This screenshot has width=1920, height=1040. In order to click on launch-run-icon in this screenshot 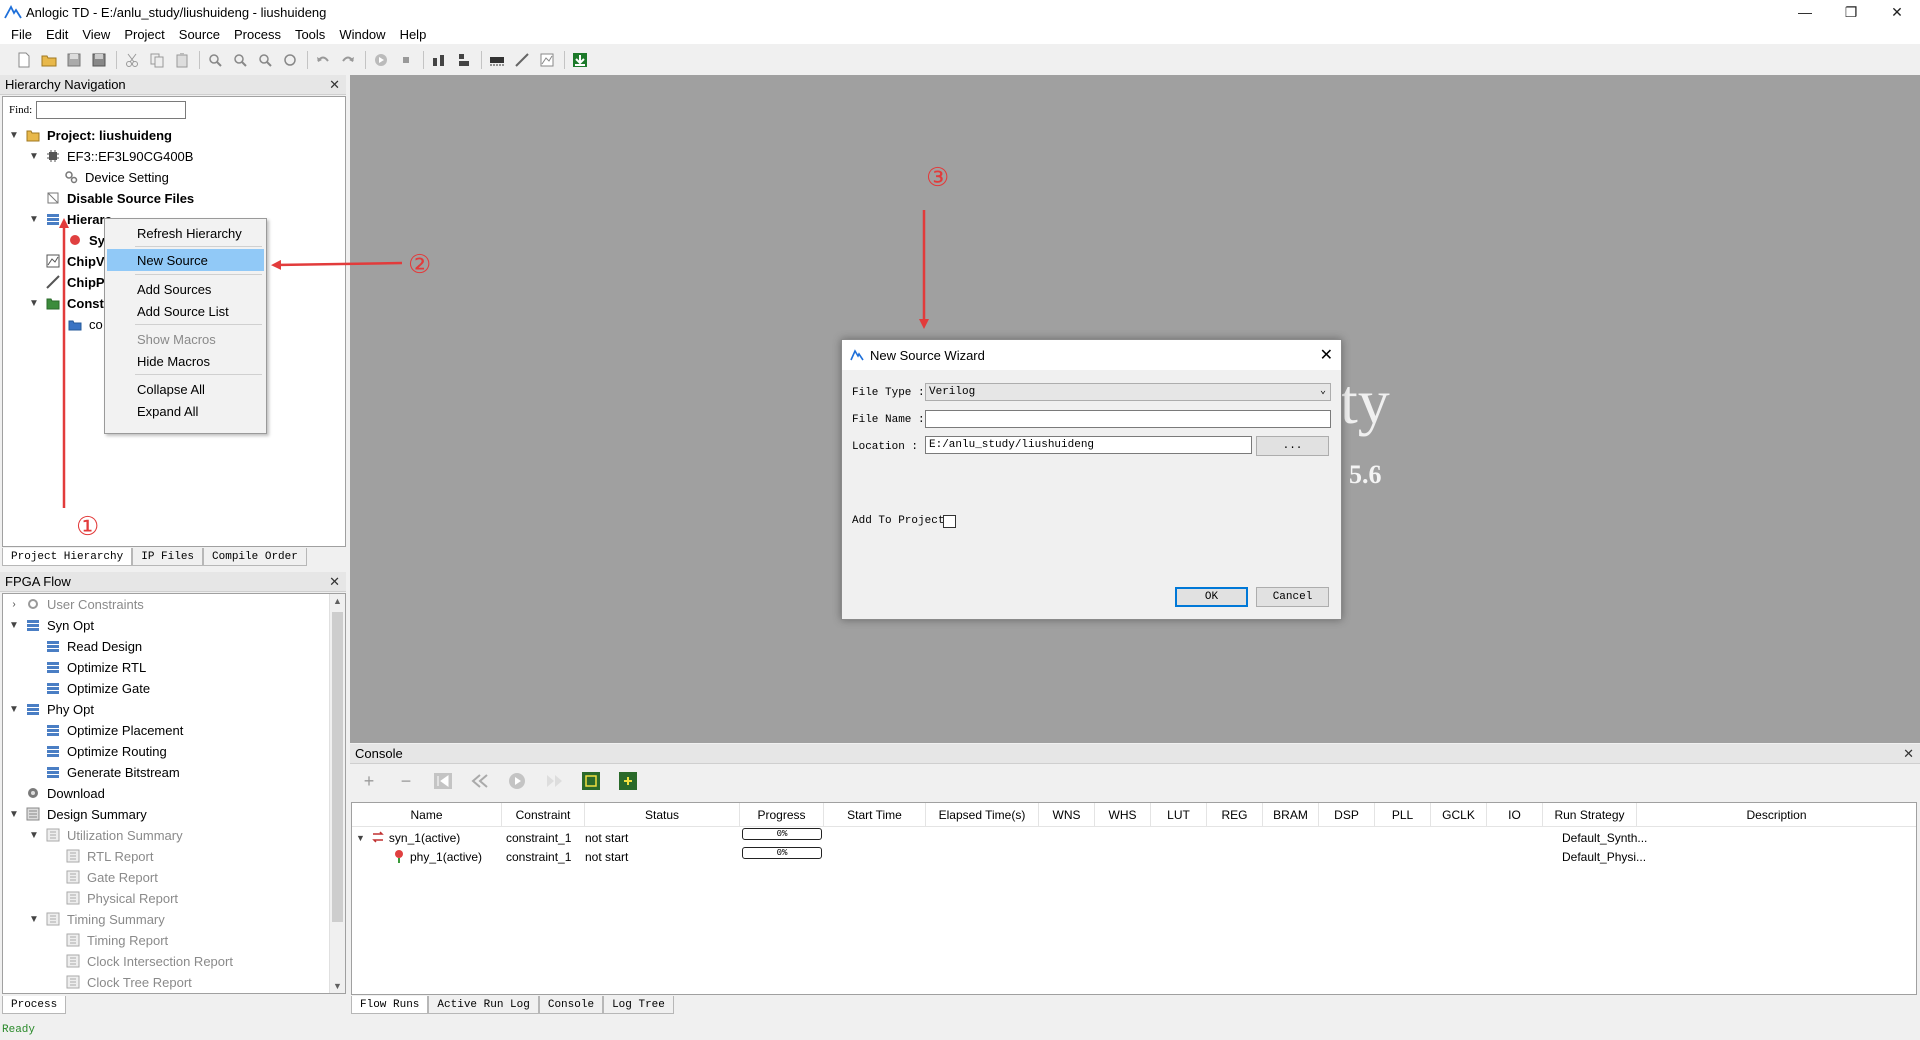, I will do `click(591, 781)`.